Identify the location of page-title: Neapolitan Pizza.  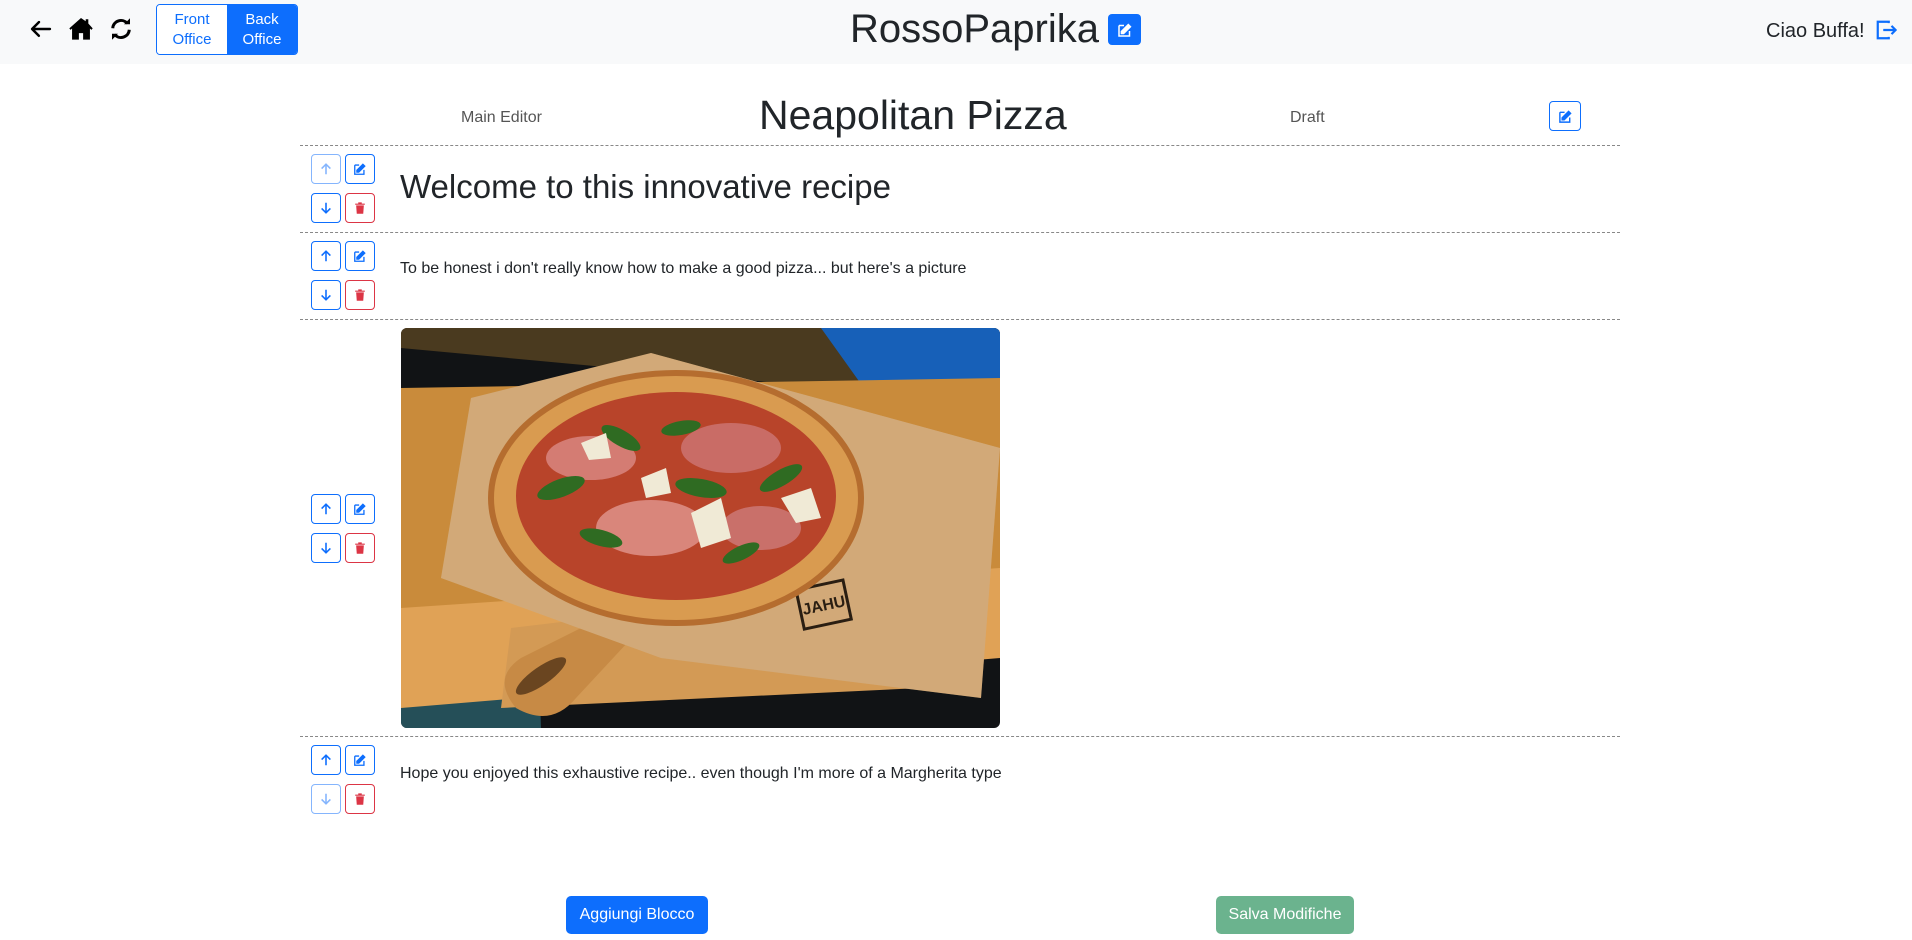
(913, 115).